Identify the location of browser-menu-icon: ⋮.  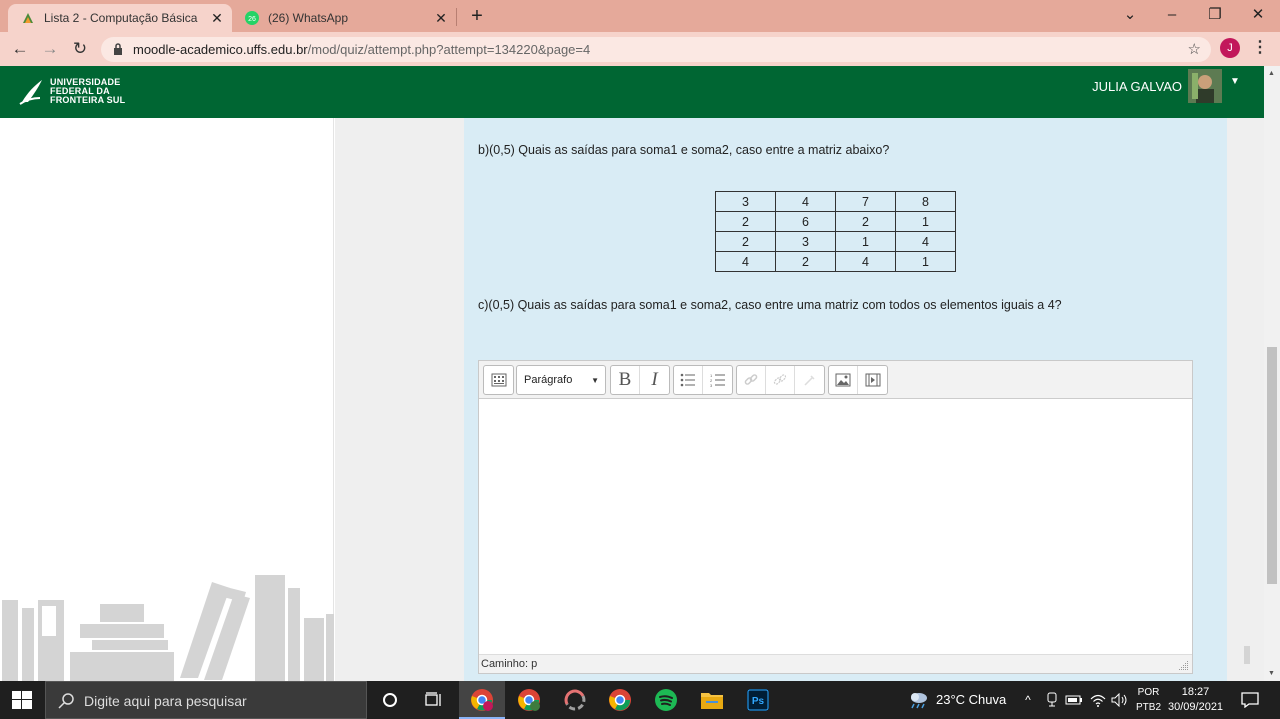
(1260, 48).